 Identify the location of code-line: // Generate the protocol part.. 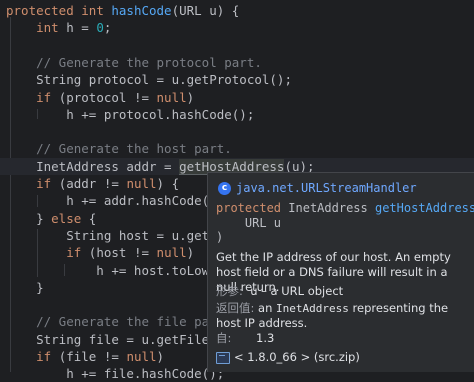
(131, 62).